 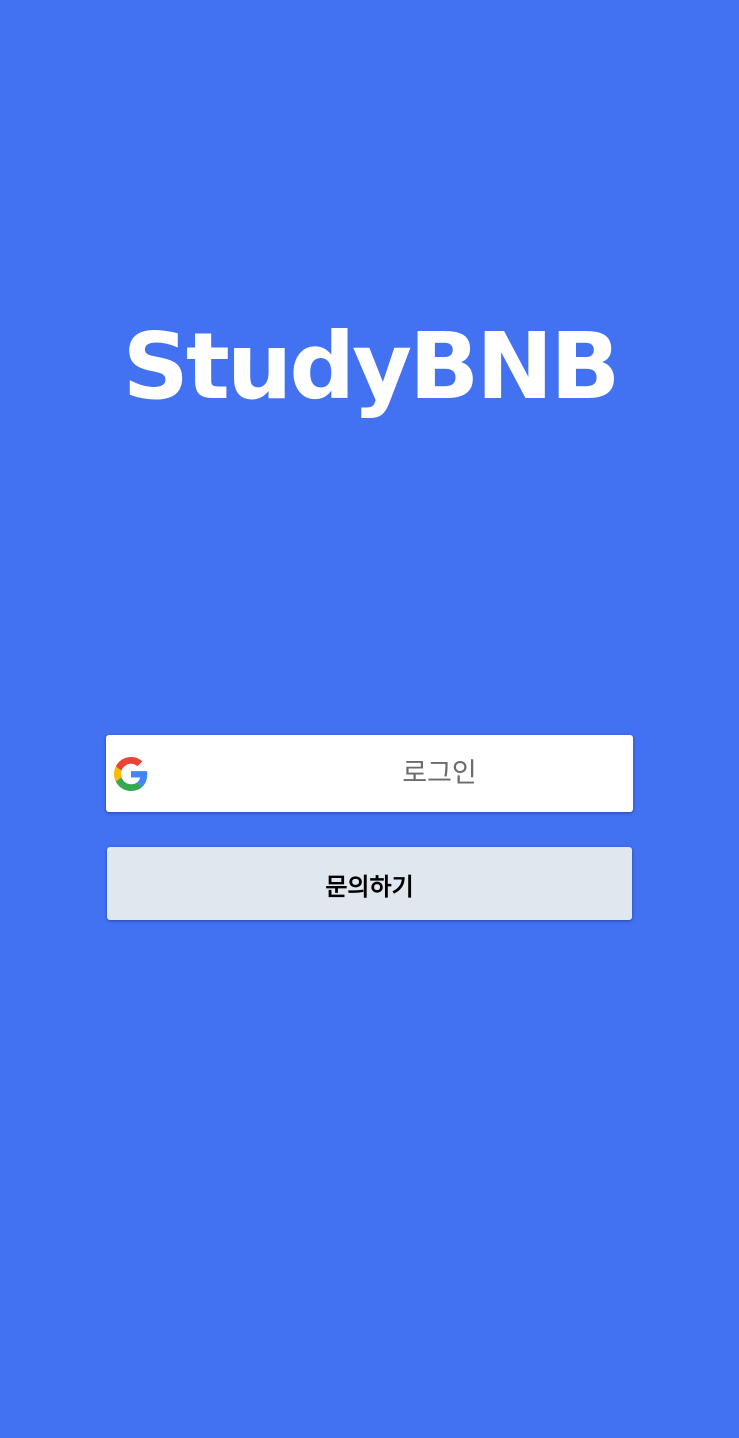 I want to click on inquiry-button: 문의하기, so click(x=369, y=883).